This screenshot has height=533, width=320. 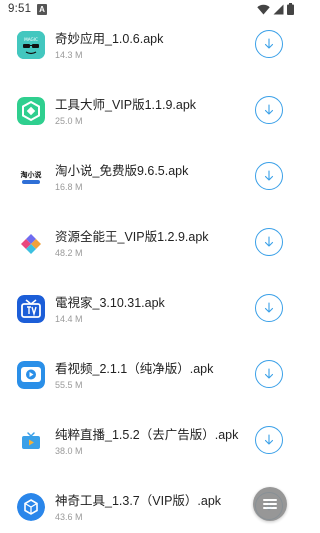 What do you see at coordinates (110, 303) in the screenshot?
I see `file-name: 電視家_3.10.31.apk` at bounding box center [110, 303].